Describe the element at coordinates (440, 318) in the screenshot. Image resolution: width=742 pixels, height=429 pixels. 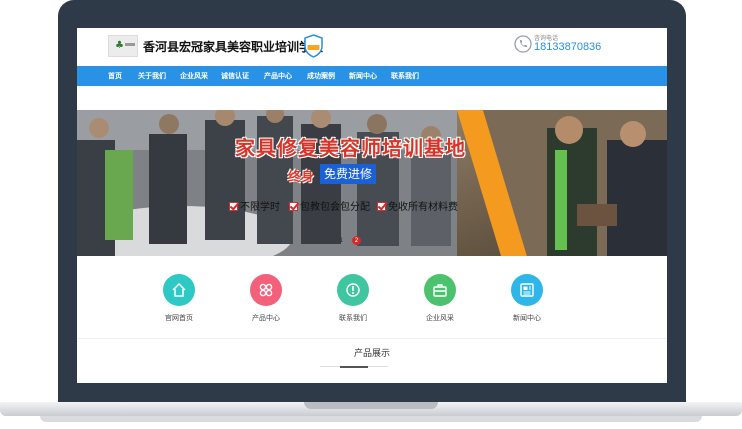
I see `quick-nav-label: 企业风采` at that location.